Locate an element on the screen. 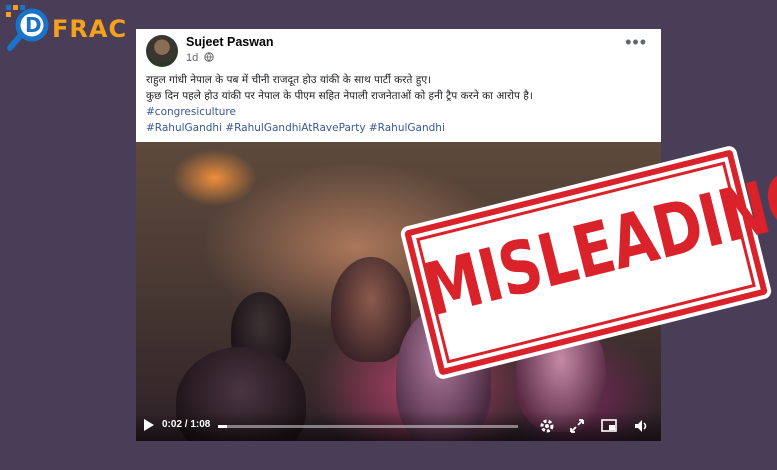 Image resolution: width=777 pixels, height=470 pixels. magnifier-logo-icon: D is located at coordinates (27, 28).